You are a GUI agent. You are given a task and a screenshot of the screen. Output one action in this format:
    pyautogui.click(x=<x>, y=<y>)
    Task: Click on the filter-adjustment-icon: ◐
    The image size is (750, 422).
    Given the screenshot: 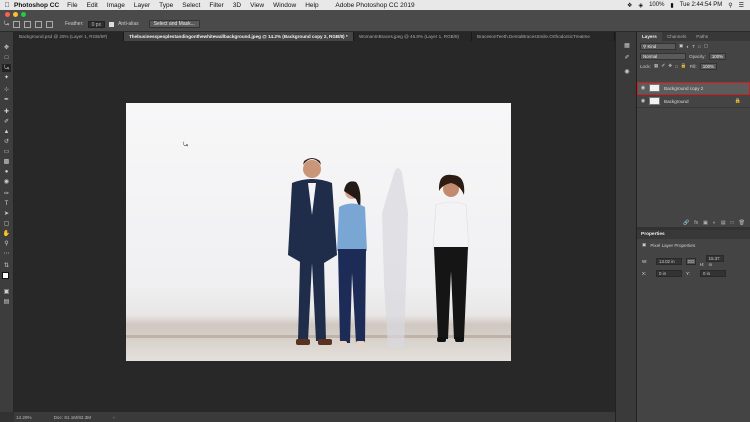 What is the action you would take?
    pyautogui.click(x=687, y=46)
    